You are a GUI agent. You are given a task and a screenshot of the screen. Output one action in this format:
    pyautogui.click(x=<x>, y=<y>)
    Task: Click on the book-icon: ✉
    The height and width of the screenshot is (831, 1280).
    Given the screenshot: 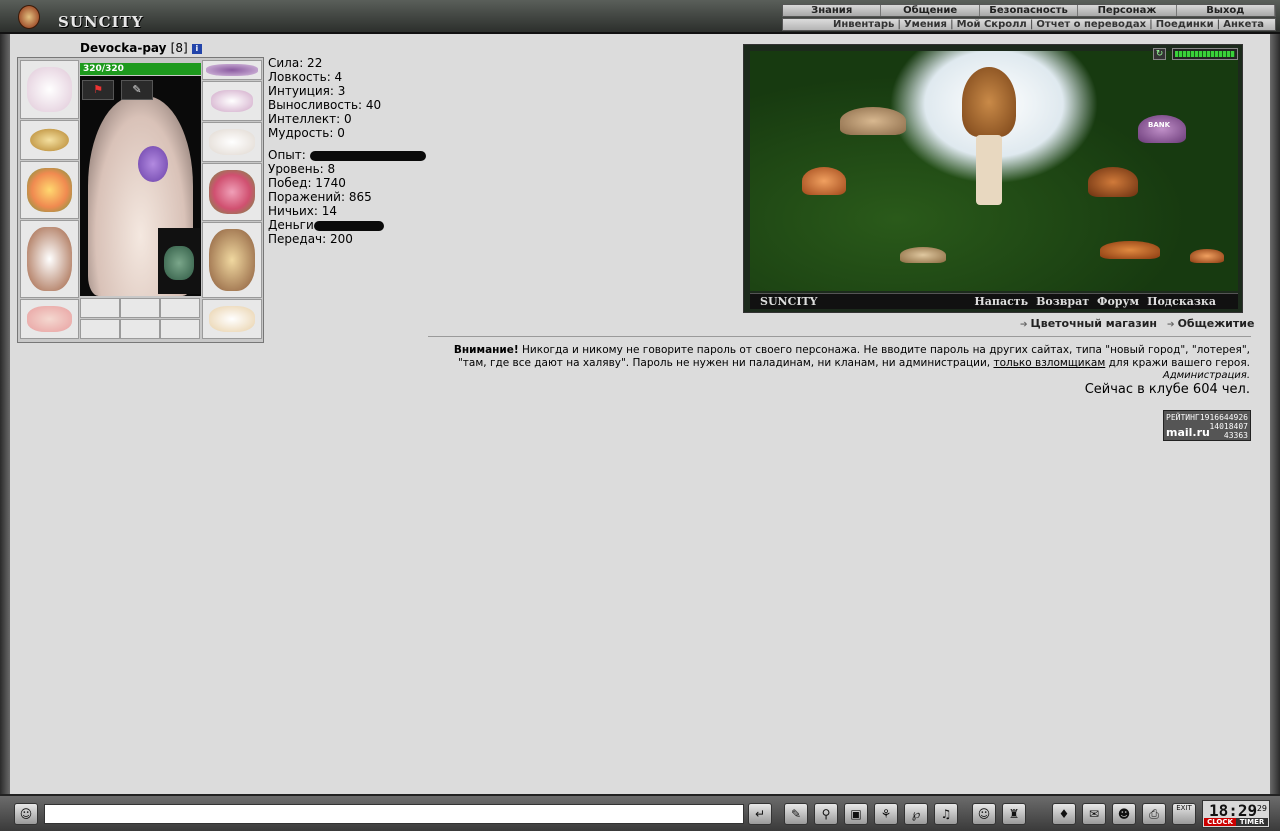 What is the action you would take?
    pyautogui.click(x=1094, y=814)
    